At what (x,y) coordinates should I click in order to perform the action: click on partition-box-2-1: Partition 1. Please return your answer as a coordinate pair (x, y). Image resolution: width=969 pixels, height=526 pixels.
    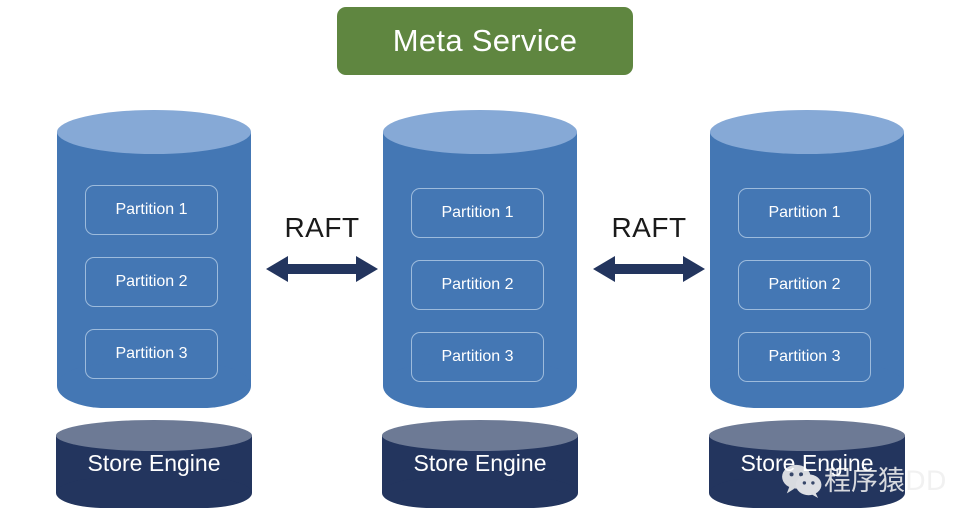
    Looking at the image, I should click on (477, 213).